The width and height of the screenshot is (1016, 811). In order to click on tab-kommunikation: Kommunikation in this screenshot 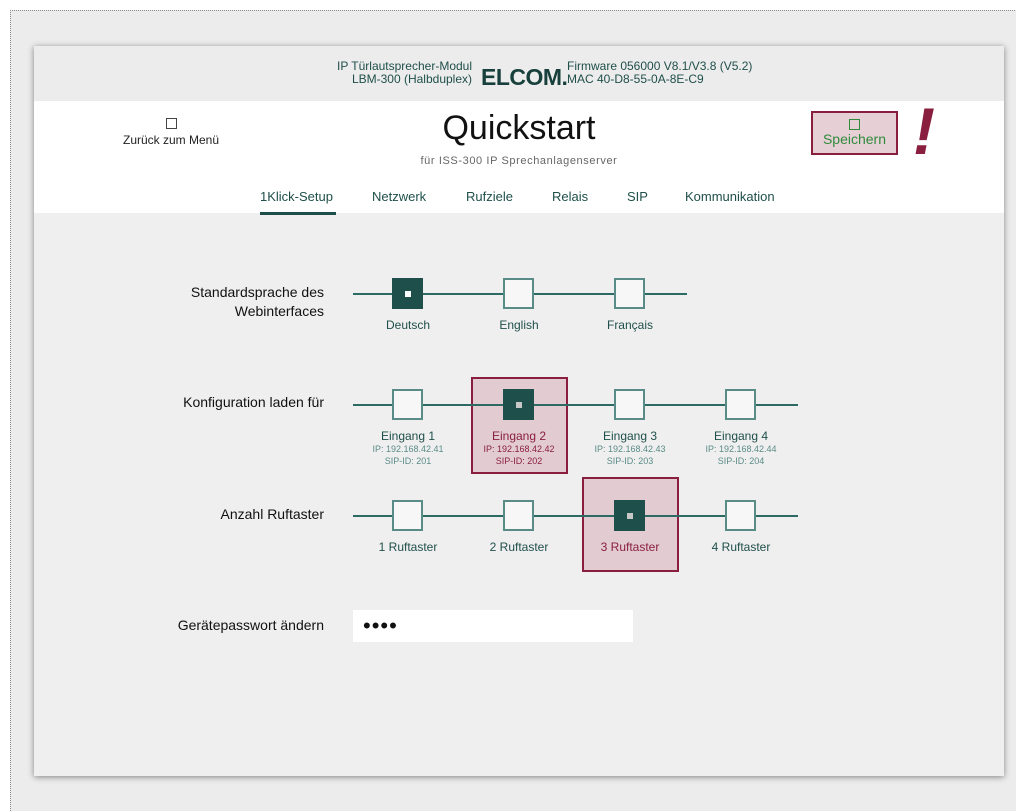, I will do `click(730, 196)`.